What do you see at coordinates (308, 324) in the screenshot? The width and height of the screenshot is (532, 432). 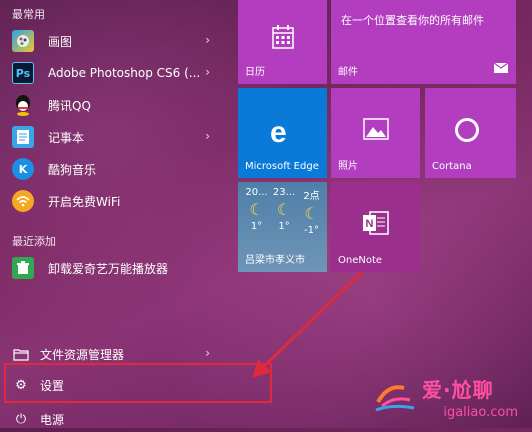 I see `annotation-arrow` at bounding box center [308, 324].